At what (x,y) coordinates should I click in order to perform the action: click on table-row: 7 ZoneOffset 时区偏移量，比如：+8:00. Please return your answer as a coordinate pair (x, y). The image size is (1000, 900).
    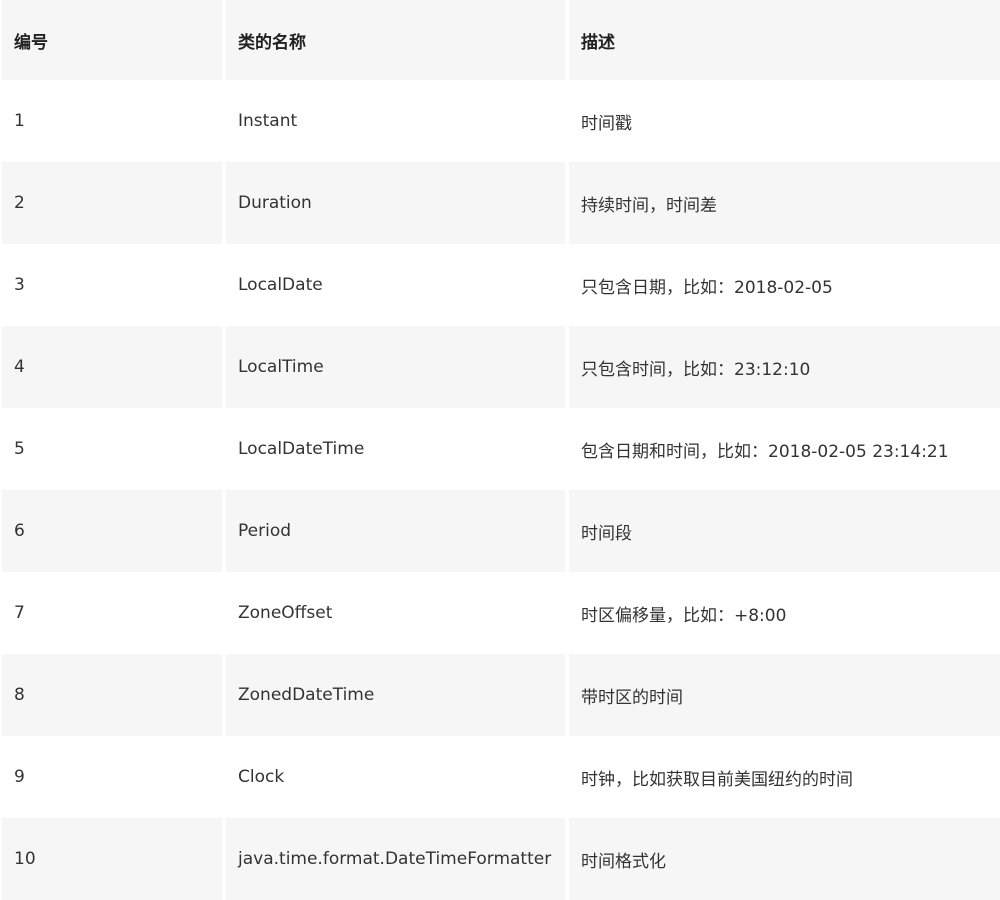
    Looking at the image, I should click on (500, 613).